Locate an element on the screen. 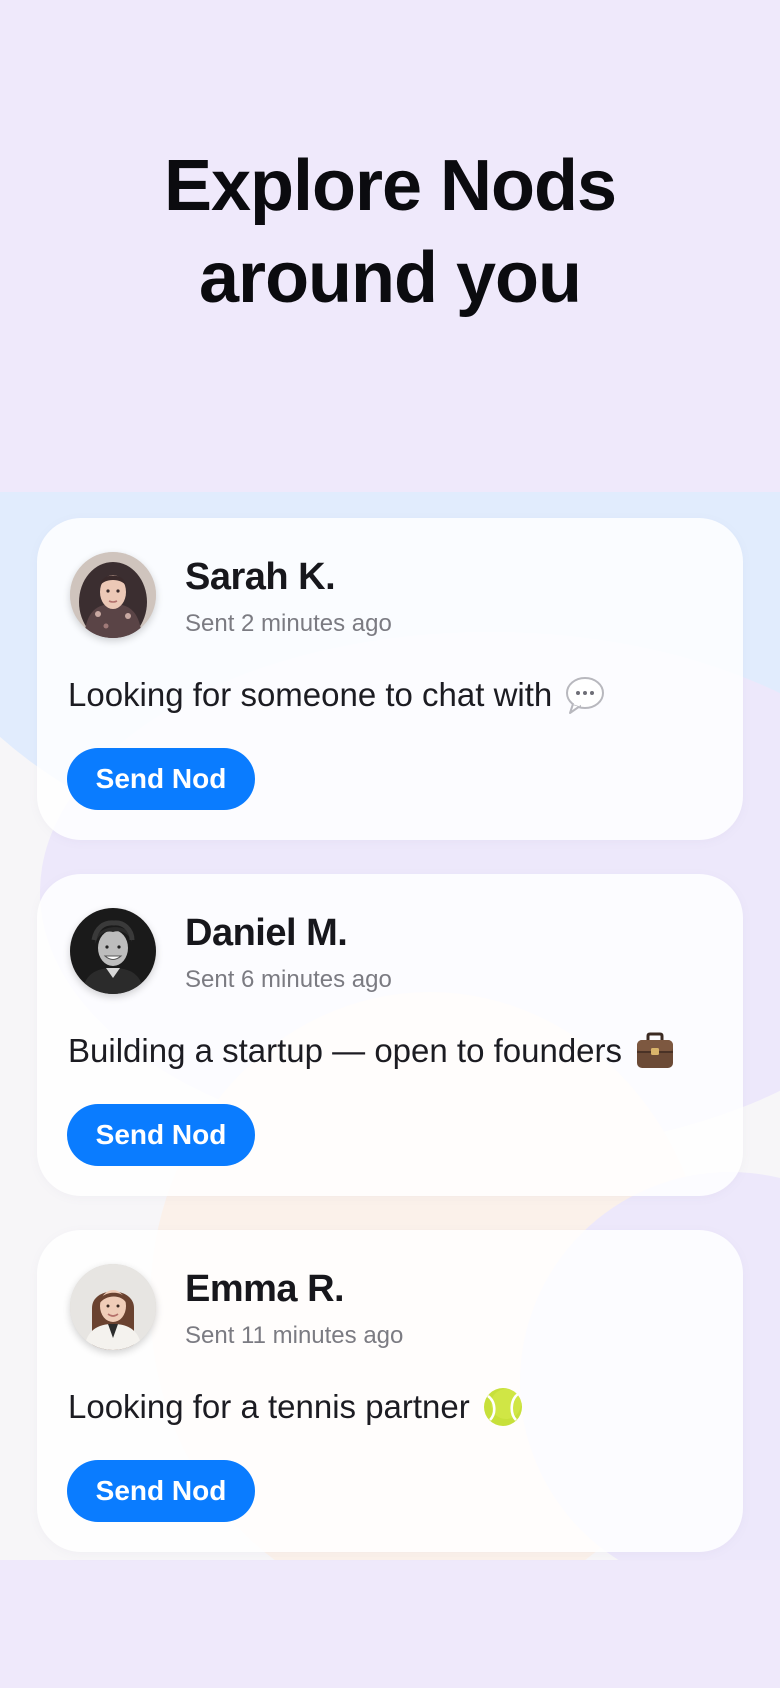  message-text: Building a startup — open to founders is located at coordinates (345, 1050).